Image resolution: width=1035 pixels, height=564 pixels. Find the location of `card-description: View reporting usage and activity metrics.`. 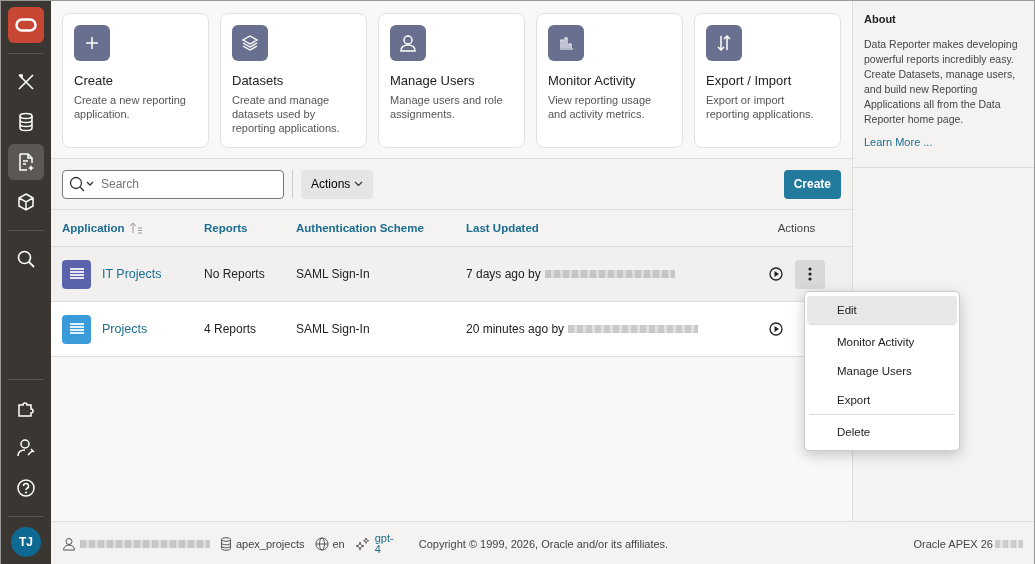

card-description: View reporting usage and activity metrics. is located at coordinates (600, 107).